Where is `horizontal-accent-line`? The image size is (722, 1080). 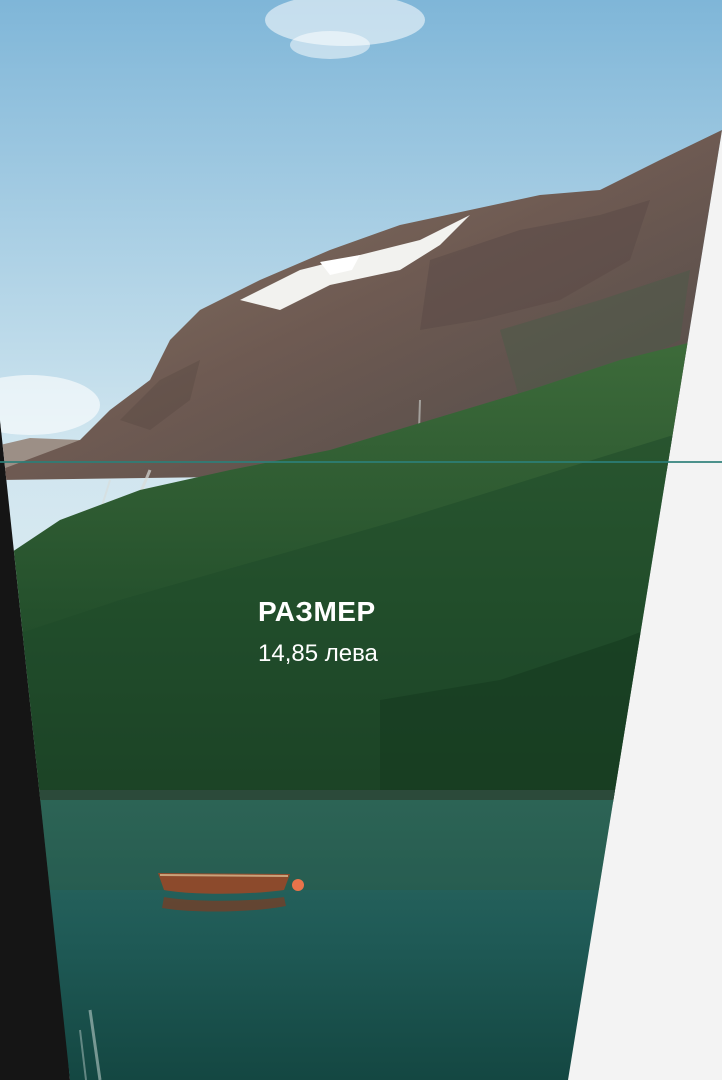 horizontal-accent-line is located at coordinates (361, 462).